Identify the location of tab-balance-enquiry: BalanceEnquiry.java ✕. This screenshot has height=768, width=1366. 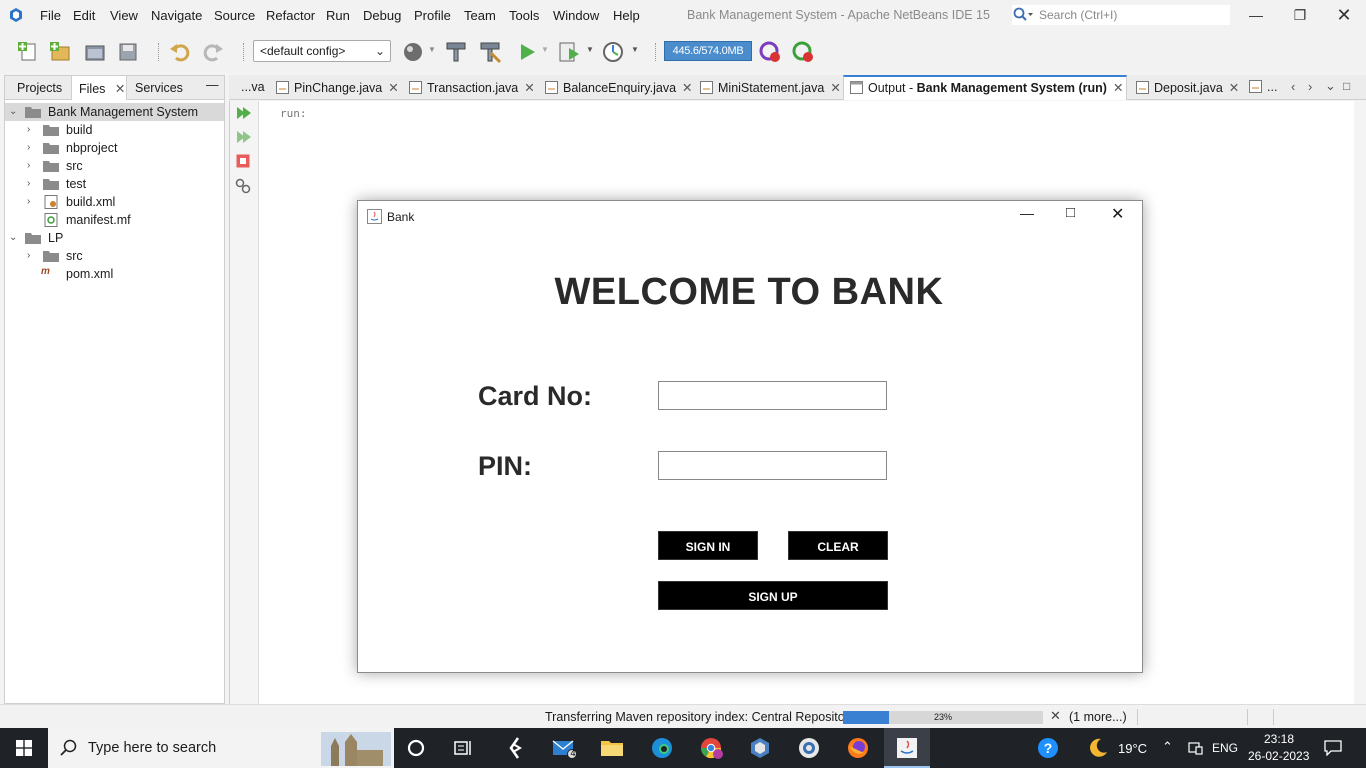
(619, 87).